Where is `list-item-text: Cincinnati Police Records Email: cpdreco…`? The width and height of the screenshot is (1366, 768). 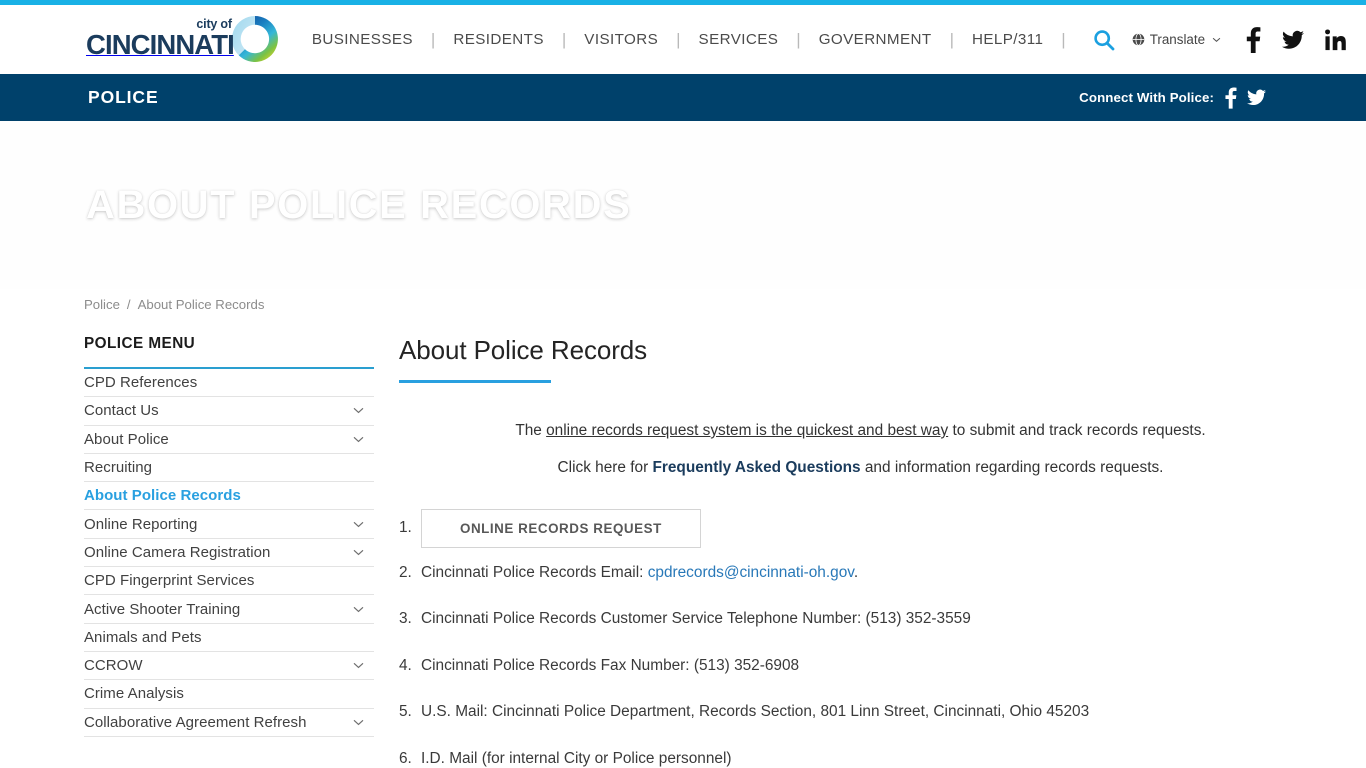 list-item-text: Cincinnati Police Records Email: cpdreco… is located at coordinates (639, 573).